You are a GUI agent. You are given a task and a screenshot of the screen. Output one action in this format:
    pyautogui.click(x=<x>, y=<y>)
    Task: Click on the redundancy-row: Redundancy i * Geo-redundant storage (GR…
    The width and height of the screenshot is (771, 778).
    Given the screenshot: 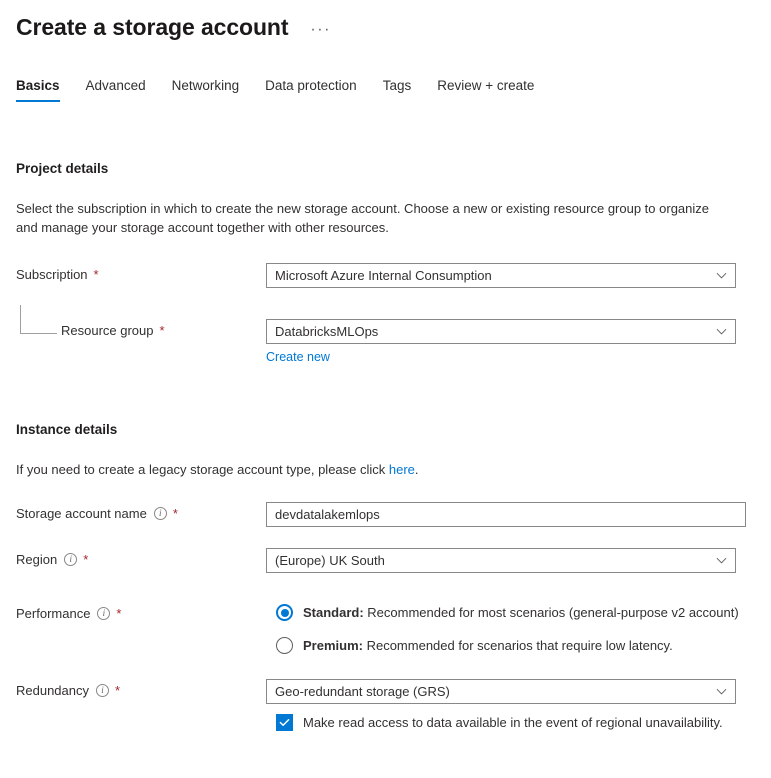 What is the action you would take?
    pyautogui.click(x=393, y=705)
    